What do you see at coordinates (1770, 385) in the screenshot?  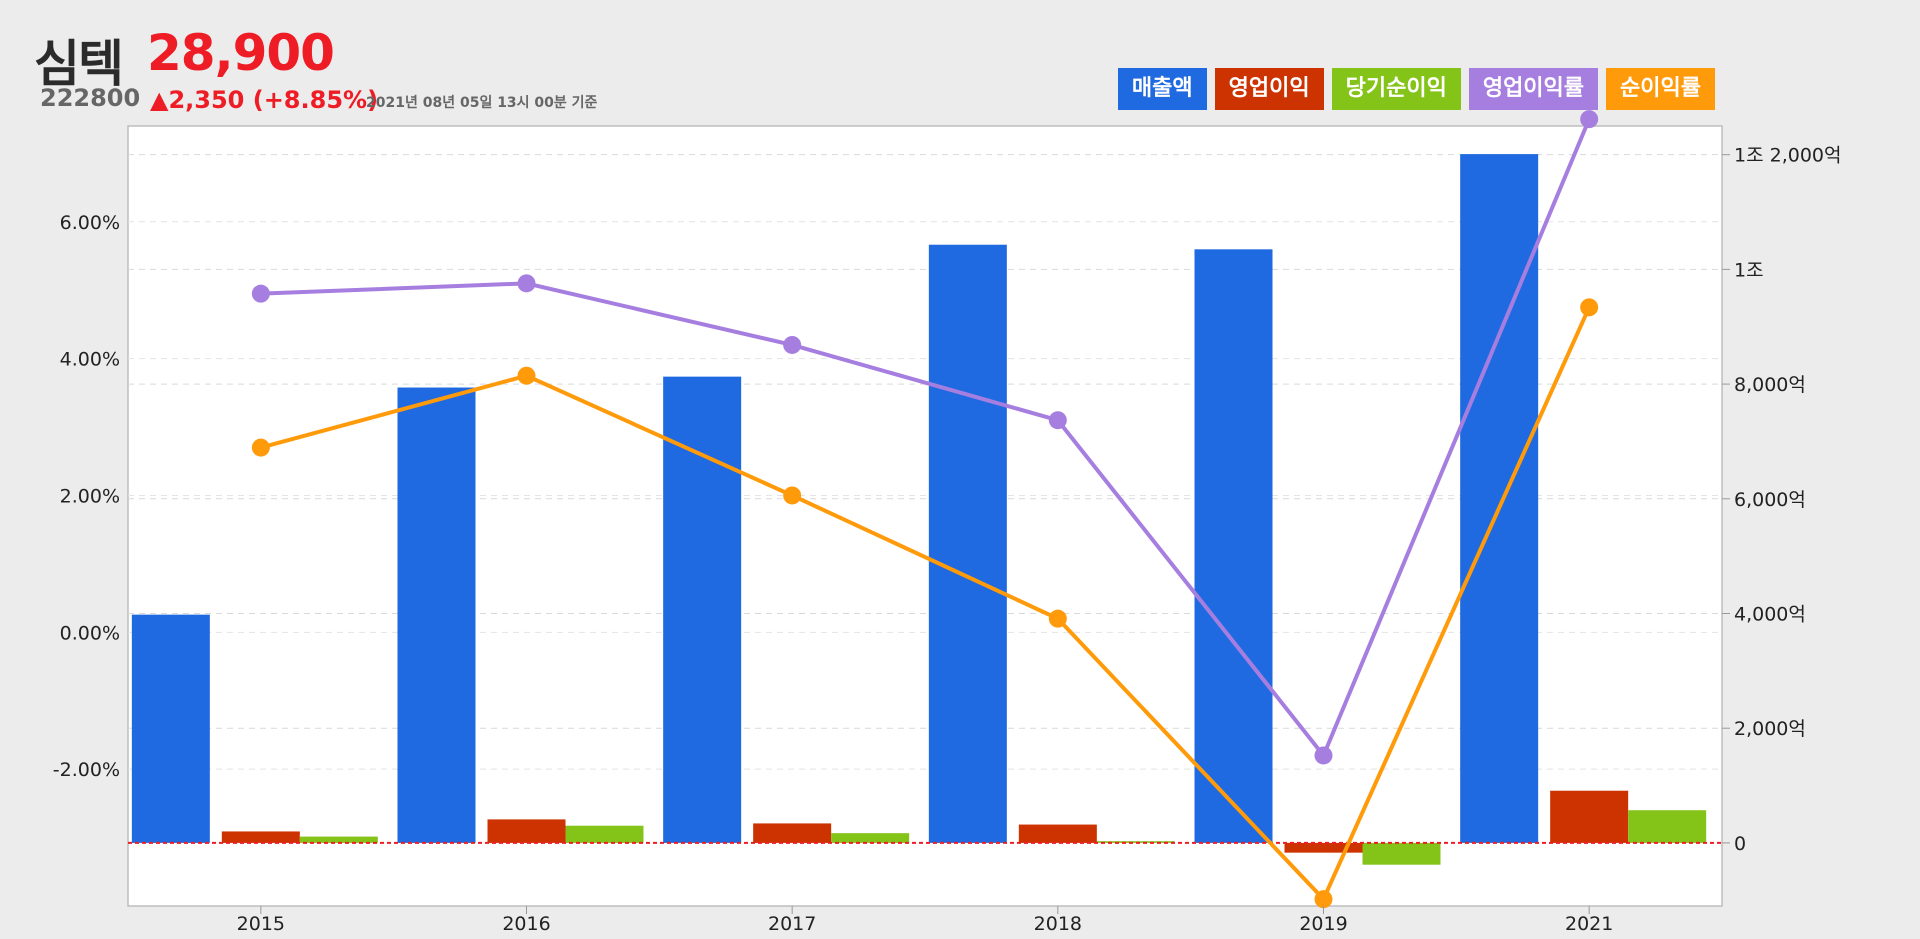 I see `right-tick-label: 8,000억` at bounding box center [1770, 385].